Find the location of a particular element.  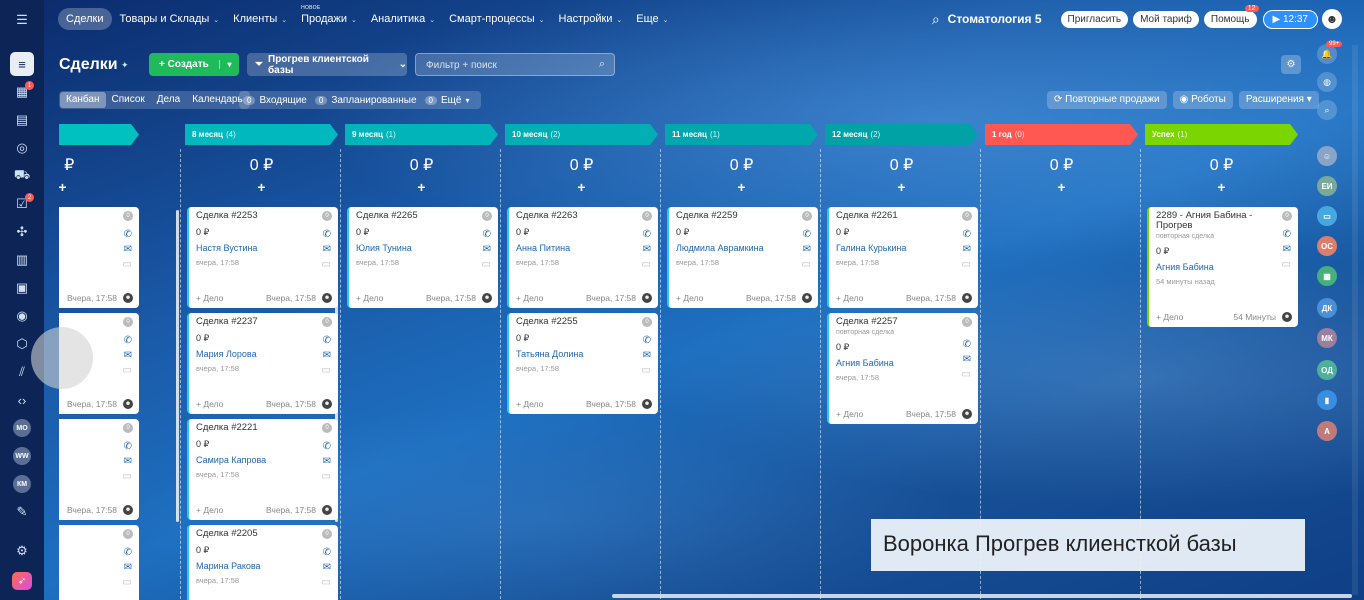

avatar: ☺ is located at coordinates (1327, 156).